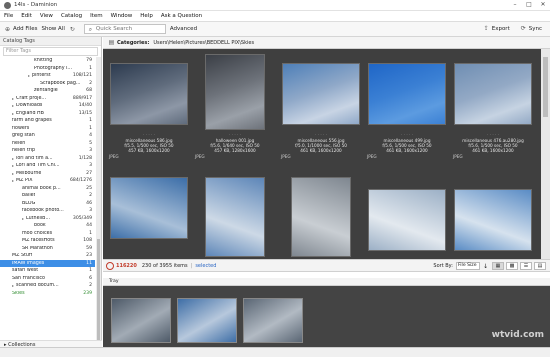 This screenshot has width=550, height=357. What do you see at coordinates (540, 266) in the screenshot?
I see `details-view-icon: ▤` at bounding box center [540, 266].